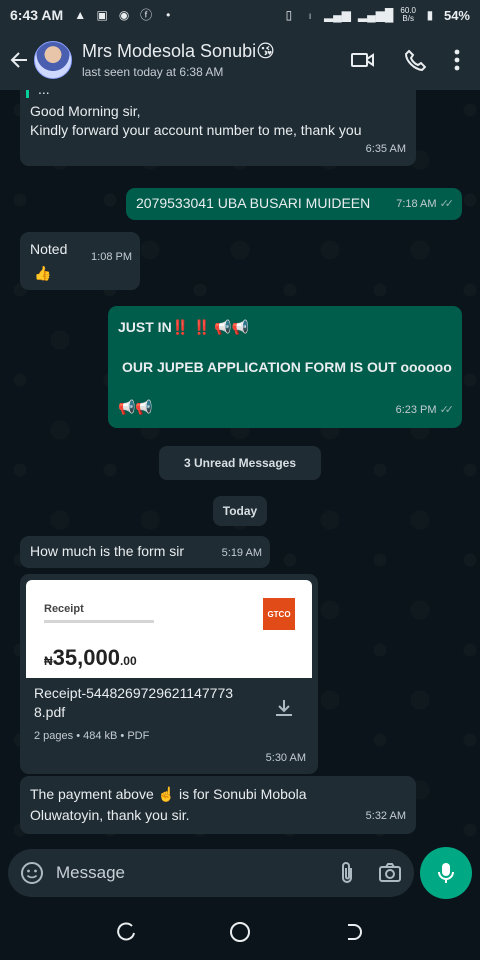 The image size is (480, 960). I want to click on time-label: 5:19 AM, so click(241, 553).